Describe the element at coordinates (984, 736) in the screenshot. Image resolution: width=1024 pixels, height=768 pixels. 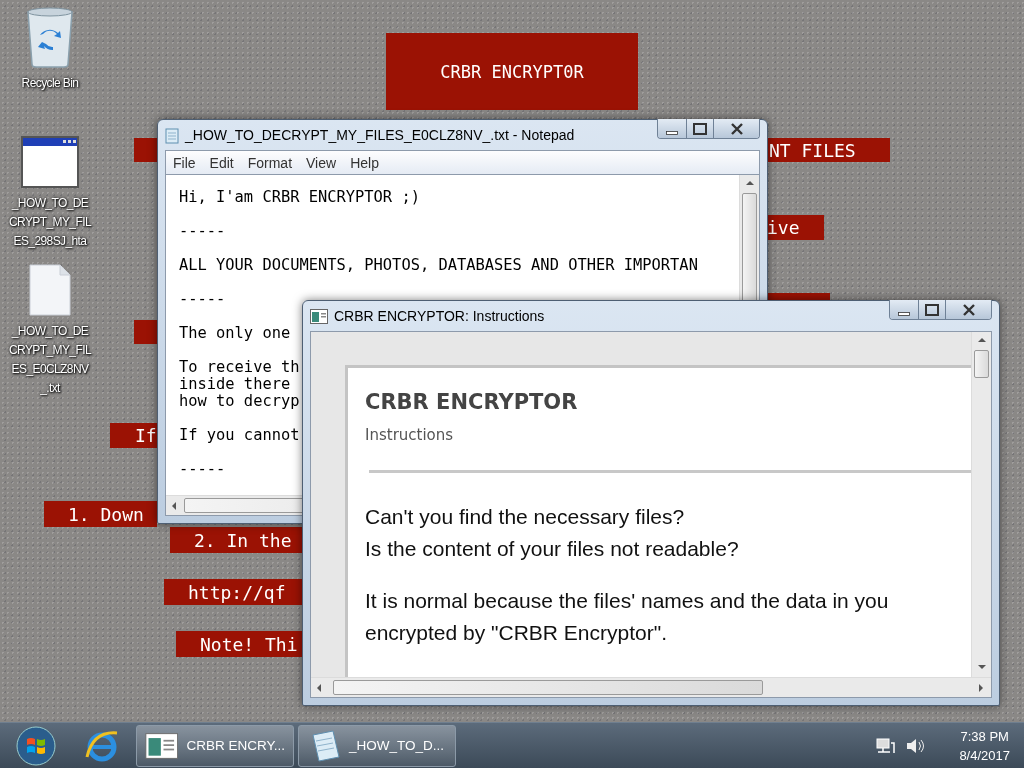
I see `clock-time: 7:38 PM` at that location.